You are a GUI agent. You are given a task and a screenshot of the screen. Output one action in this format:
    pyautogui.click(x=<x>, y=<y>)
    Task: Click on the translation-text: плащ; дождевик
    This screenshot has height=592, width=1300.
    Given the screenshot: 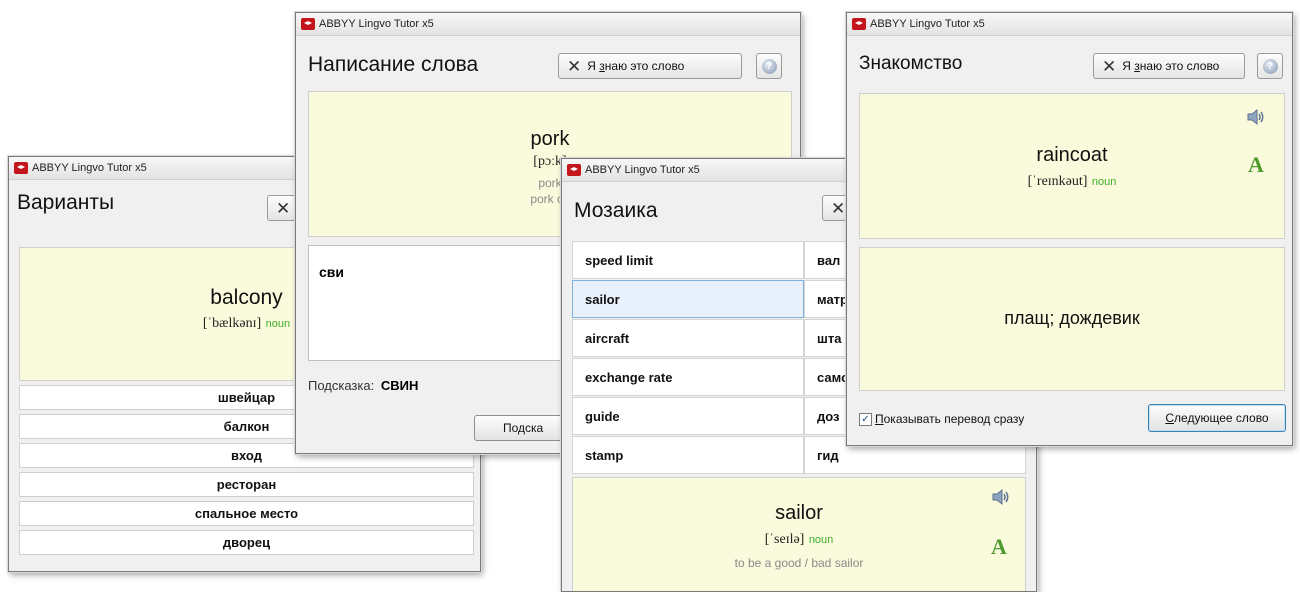 What is the action you would take?
    pyautogui.click(x=1072, y=318)
    